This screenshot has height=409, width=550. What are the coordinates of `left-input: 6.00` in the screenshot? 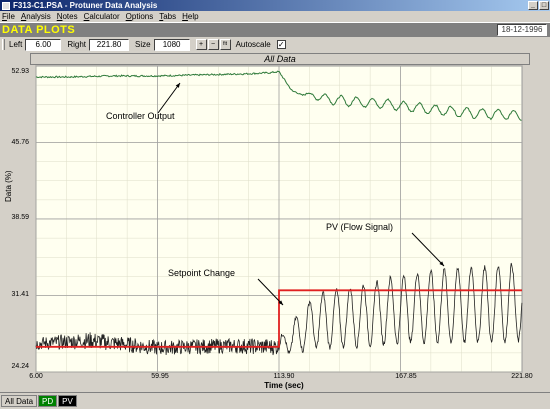 It's located at (43, 44).